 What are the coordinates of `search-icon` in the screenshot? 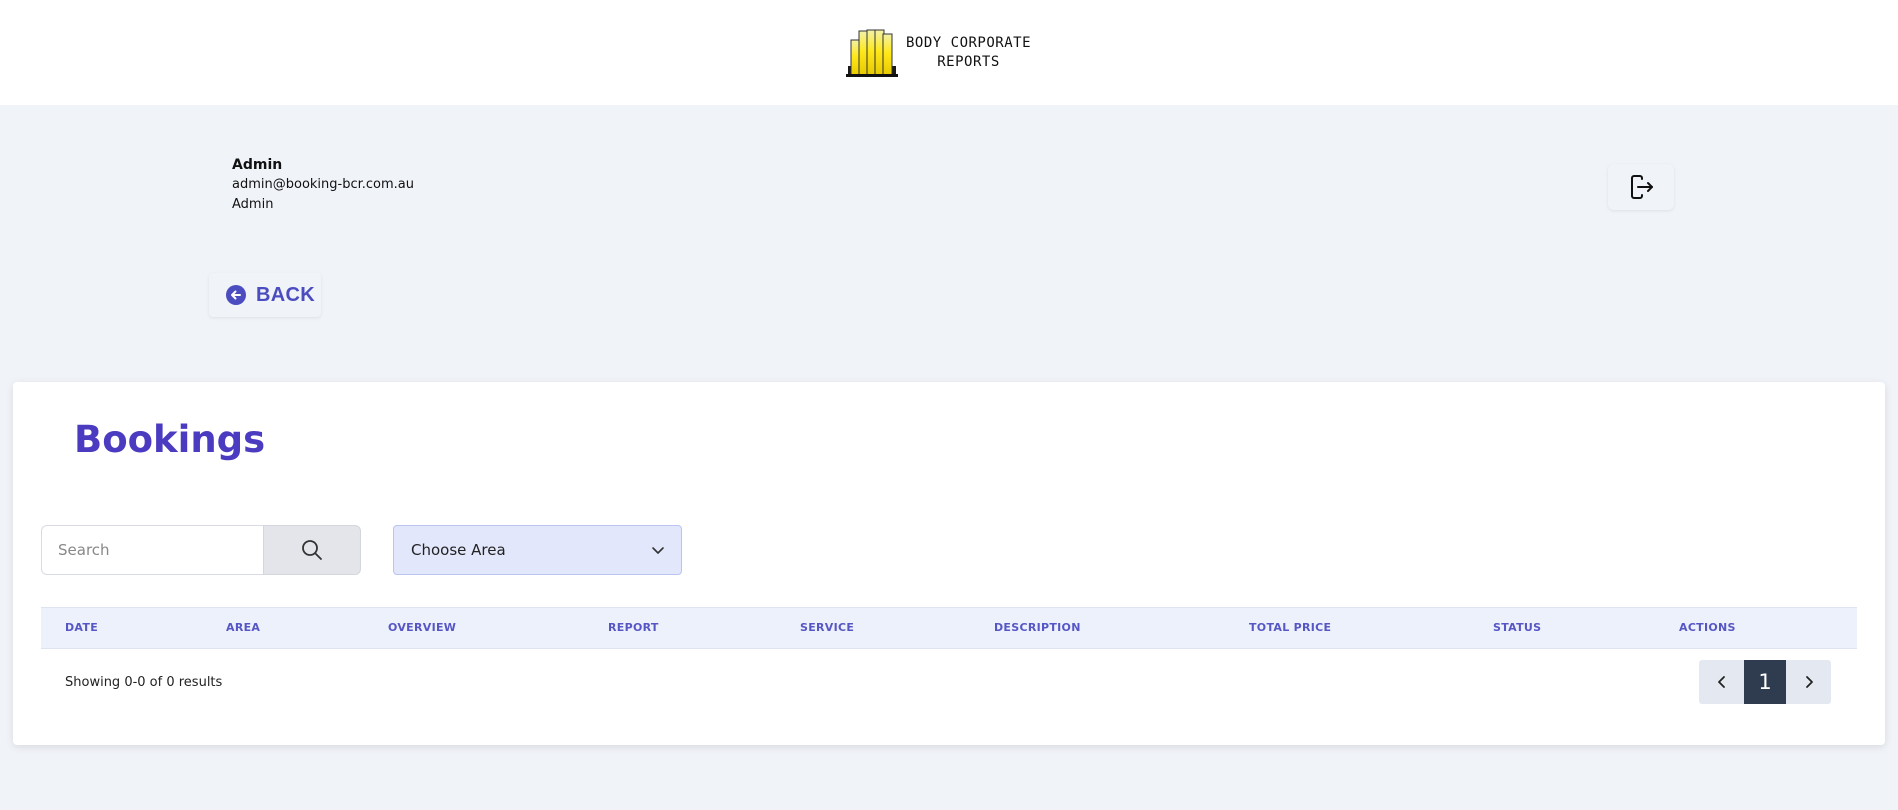 It's located at (312, 550).